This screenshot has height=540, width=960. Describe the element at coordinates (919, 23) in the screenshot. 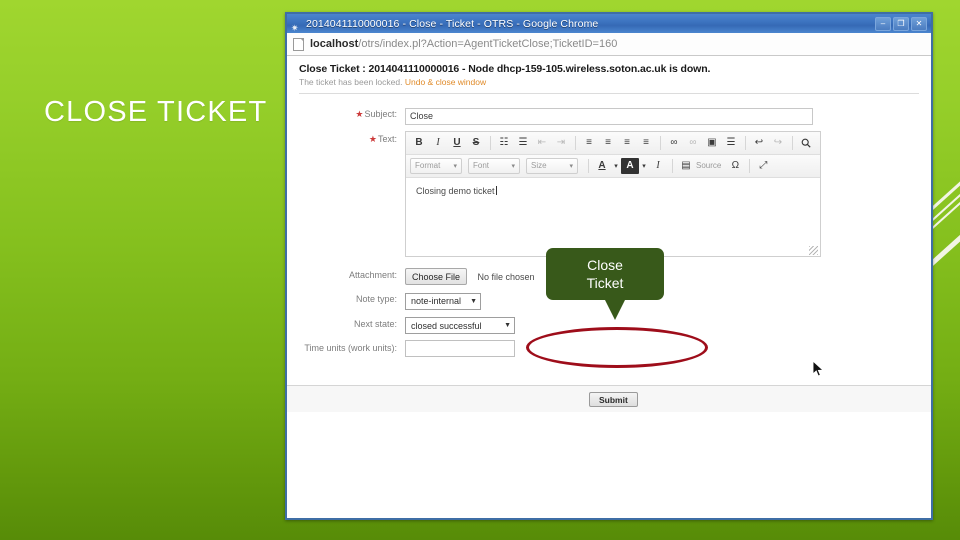

I see `close-button: ✕` at that location.